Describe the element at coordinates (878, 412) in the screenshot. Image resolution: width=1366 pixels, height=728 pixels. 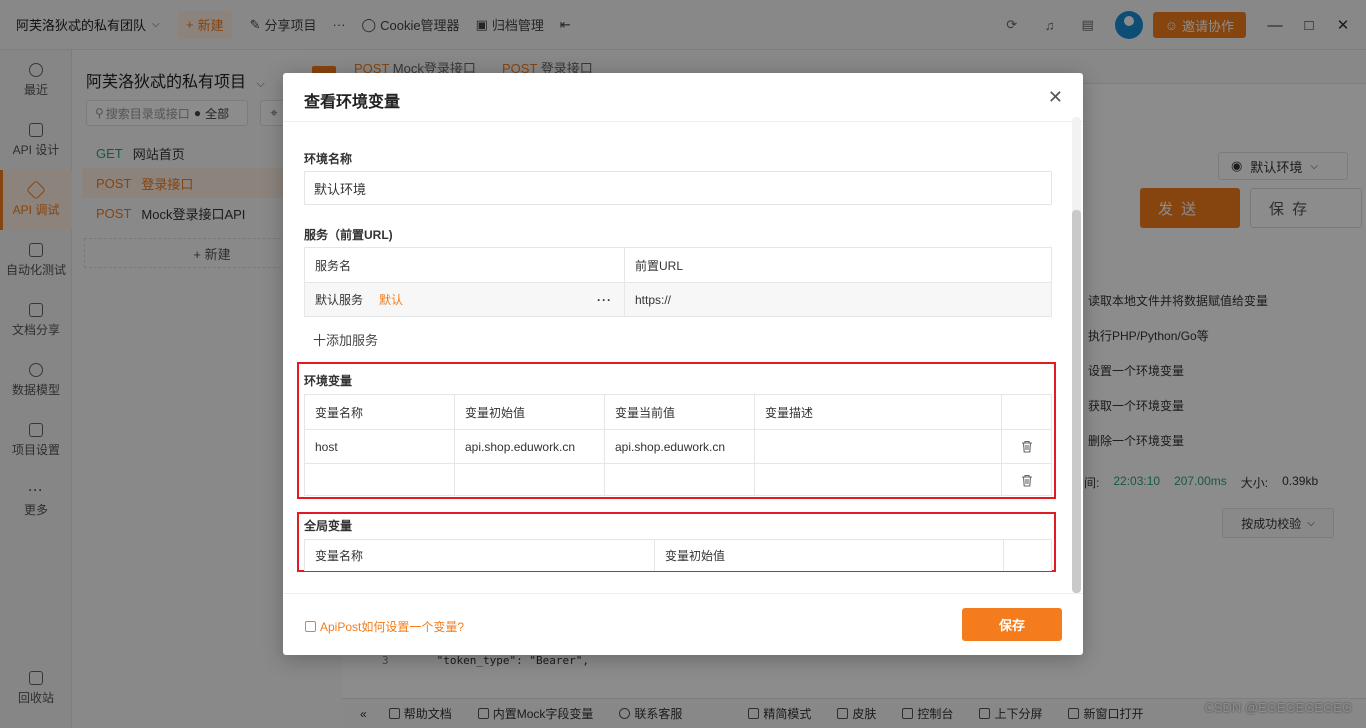
I see `column-header: 变量描述` at that location.